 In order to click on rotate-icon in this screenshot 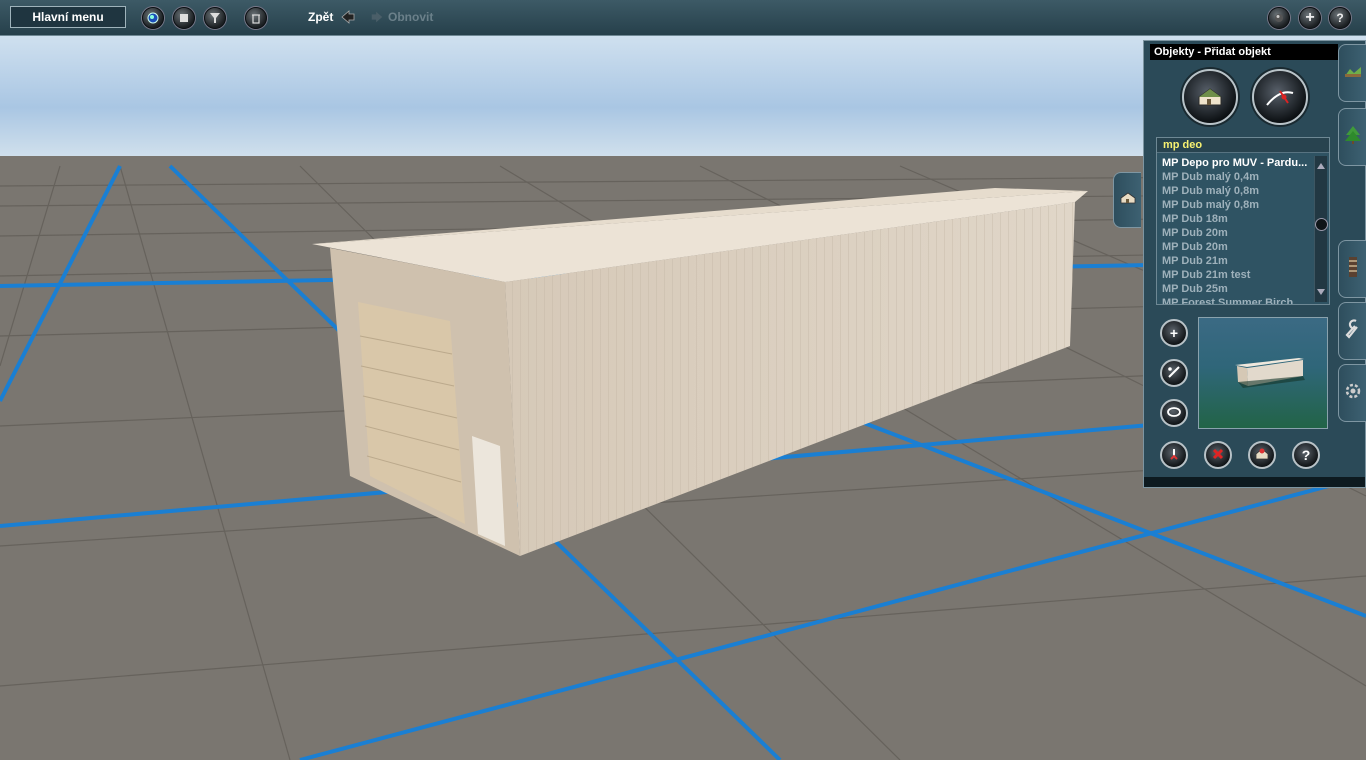, I will do `click(1174, 413)`.